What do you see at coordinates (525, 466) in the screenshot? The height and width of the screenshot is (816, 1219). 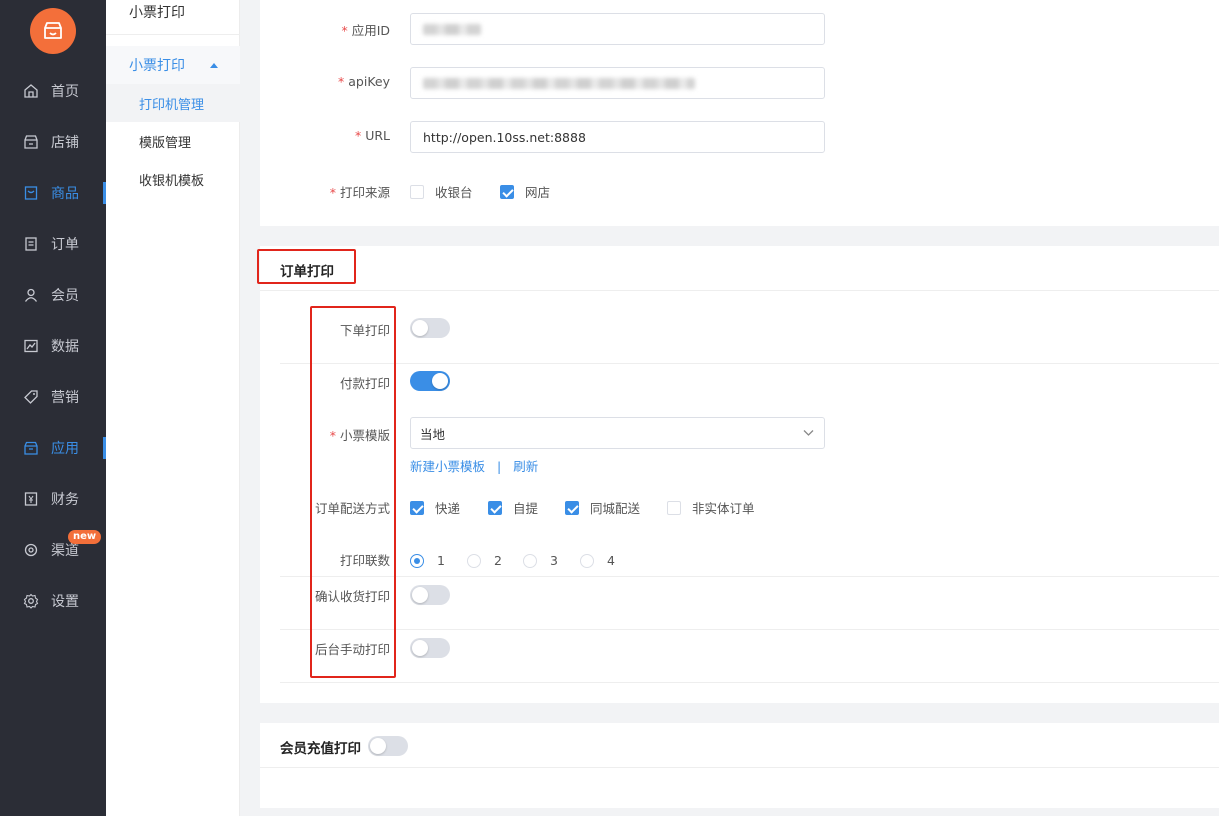 I see `refresh-link: 刷新` at bounding box center [525, 466].